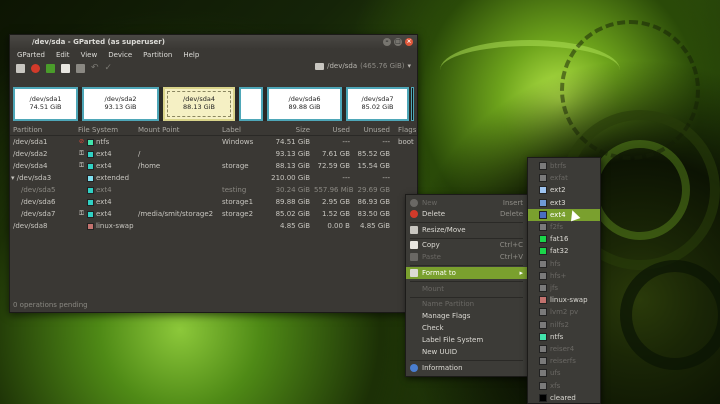 The height and width of the screenshot is (404, 720). What do you see at coordinates (178, 190) in the screenshot?
I see `cell-mountpoint` at bounding box center [178, 190].